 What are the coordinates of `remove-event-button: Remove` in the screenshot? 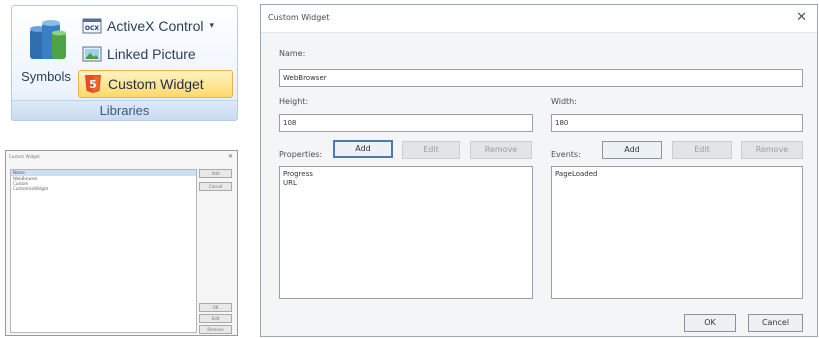 It's located at (772, 150).